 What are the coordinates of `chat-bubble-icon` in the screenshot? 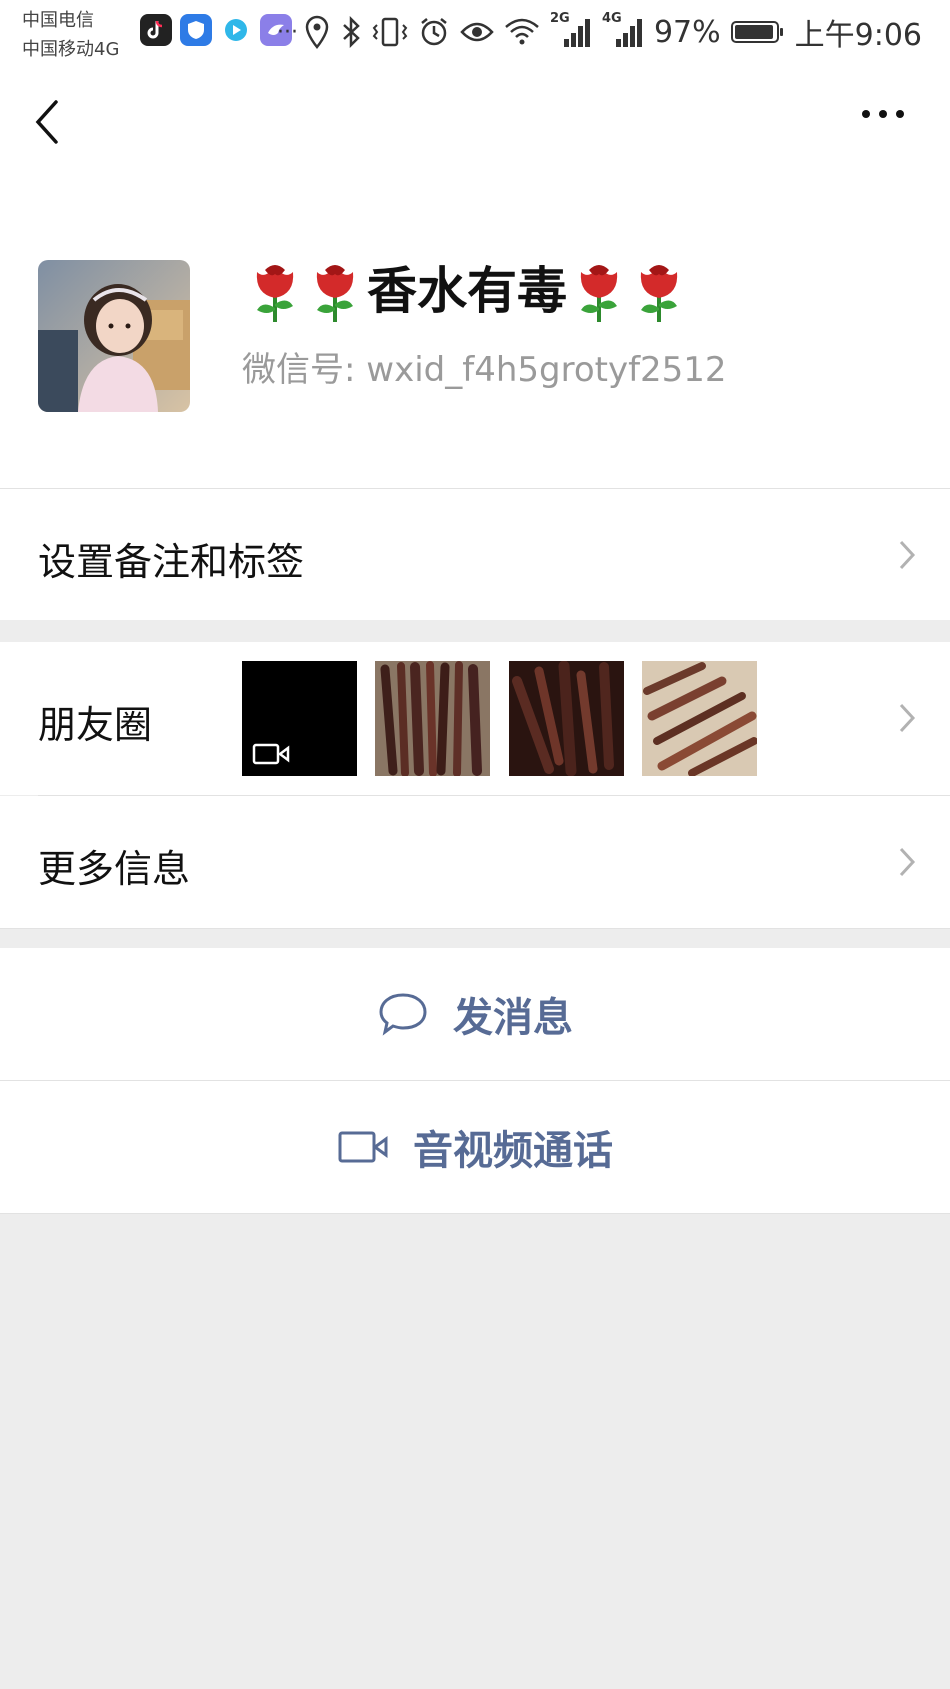 It's located at (403, 1014).